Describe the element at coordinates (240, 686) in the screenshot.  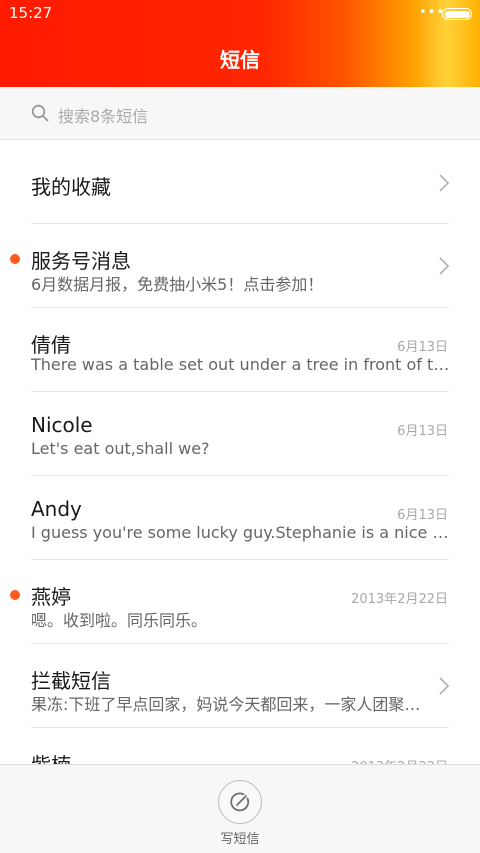
I see `list-item-blocked-messages: 拦截短信 果冻:下班了早点回家，妈说今天都回来，一家人团聚过节` at that location.